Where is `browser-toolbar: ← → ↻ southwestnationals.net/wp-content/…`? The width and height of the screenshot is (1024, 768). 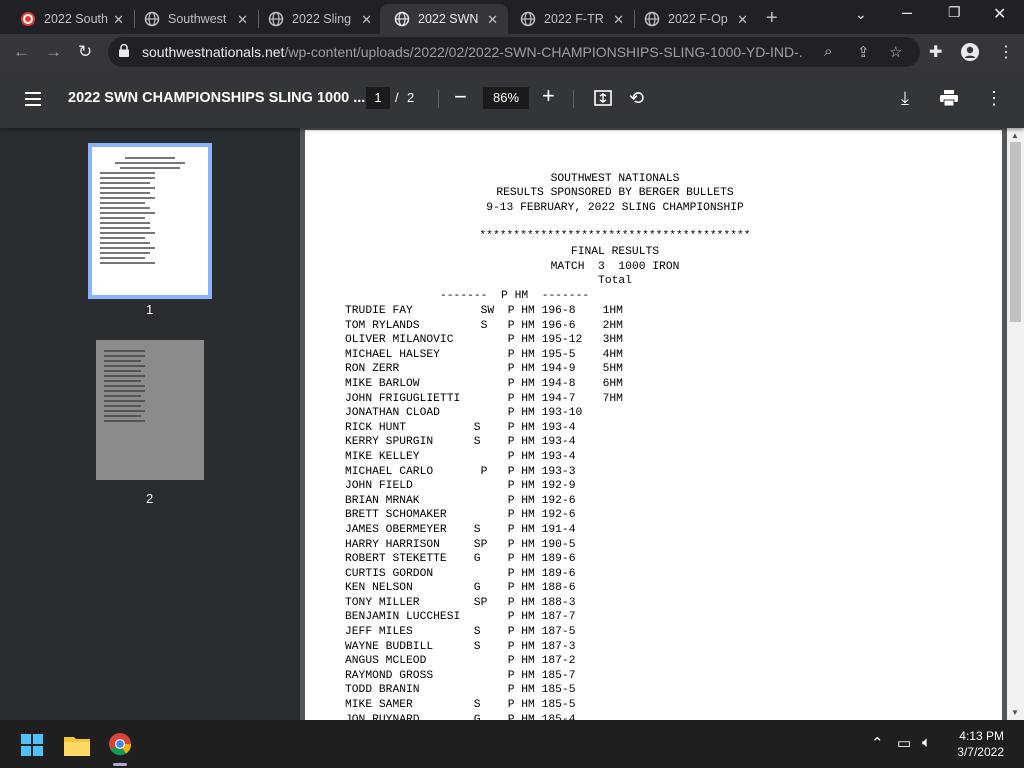
browser-toolbar: ← → ↻ southwestnationals.net/wp-content/… is located at coordinates (512, 52).